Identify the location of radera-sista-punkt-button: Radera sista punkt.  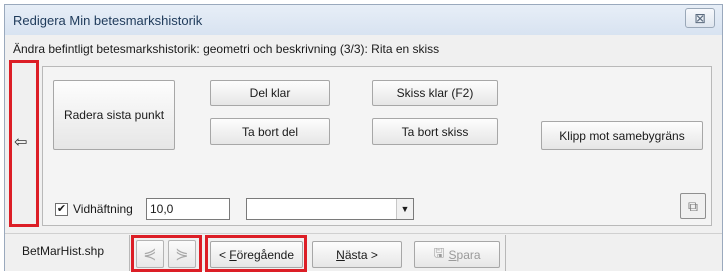
(114, 115).